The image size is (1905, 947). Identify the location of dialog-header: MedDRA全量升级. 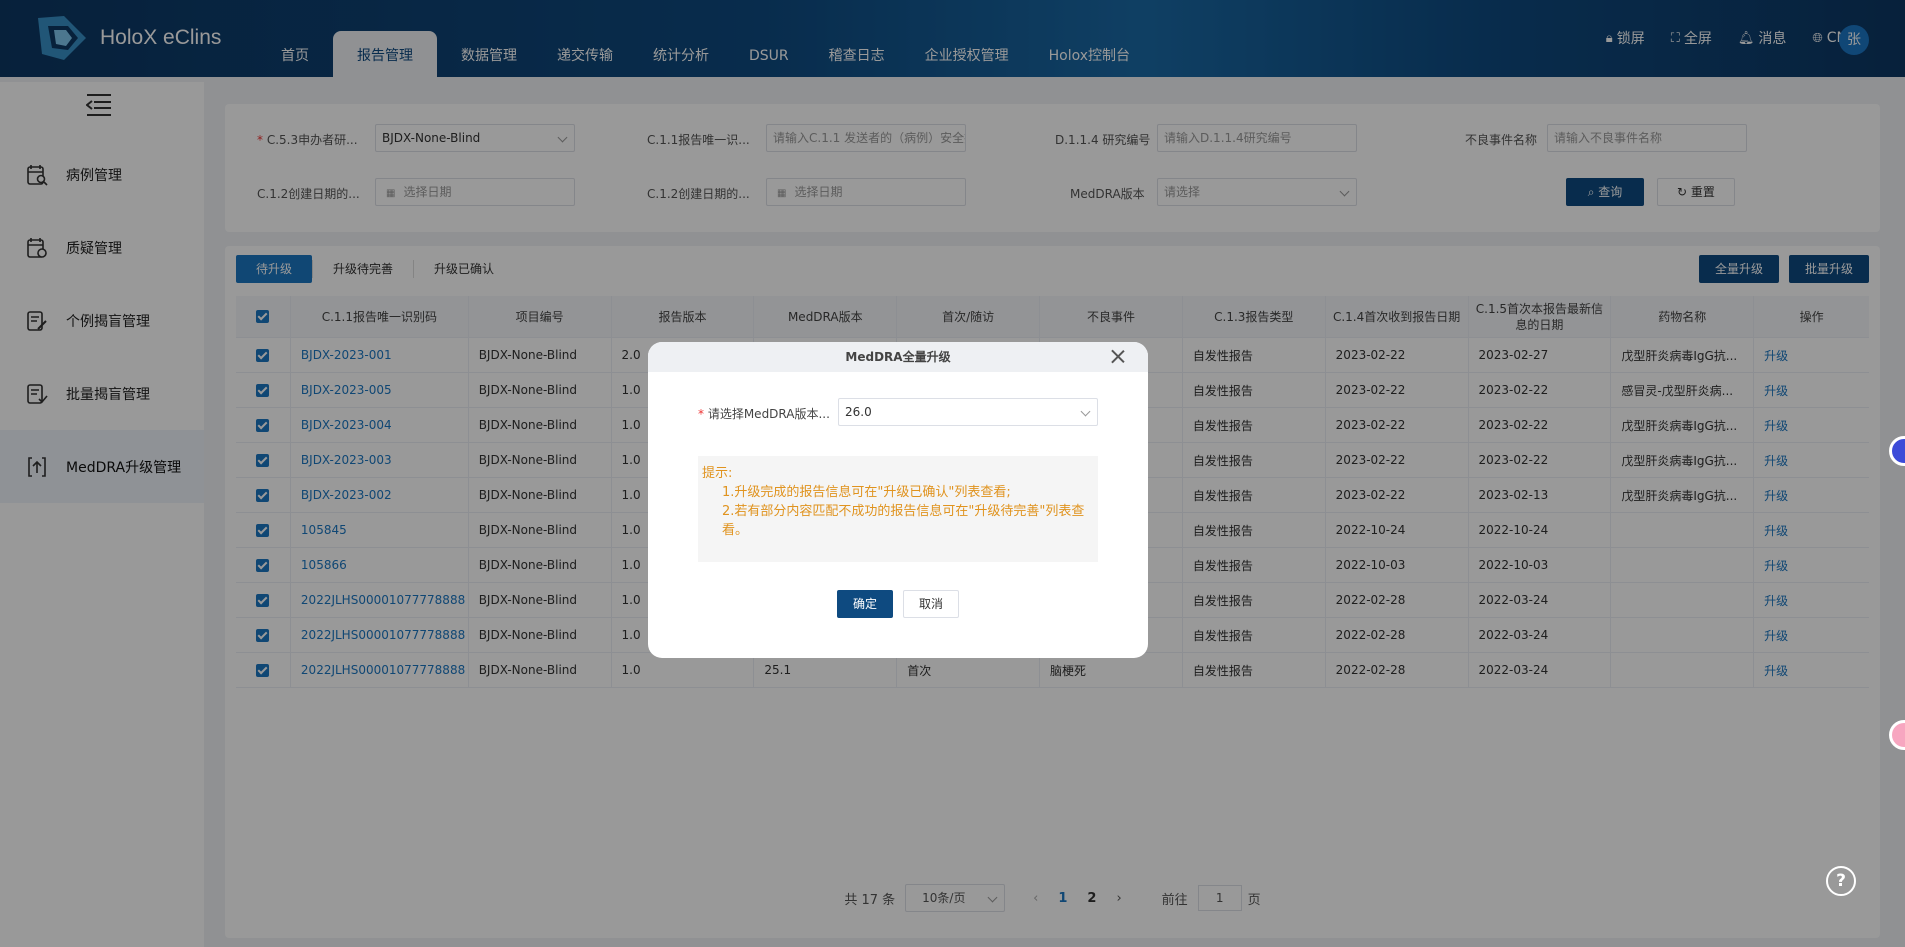
(898, 357).